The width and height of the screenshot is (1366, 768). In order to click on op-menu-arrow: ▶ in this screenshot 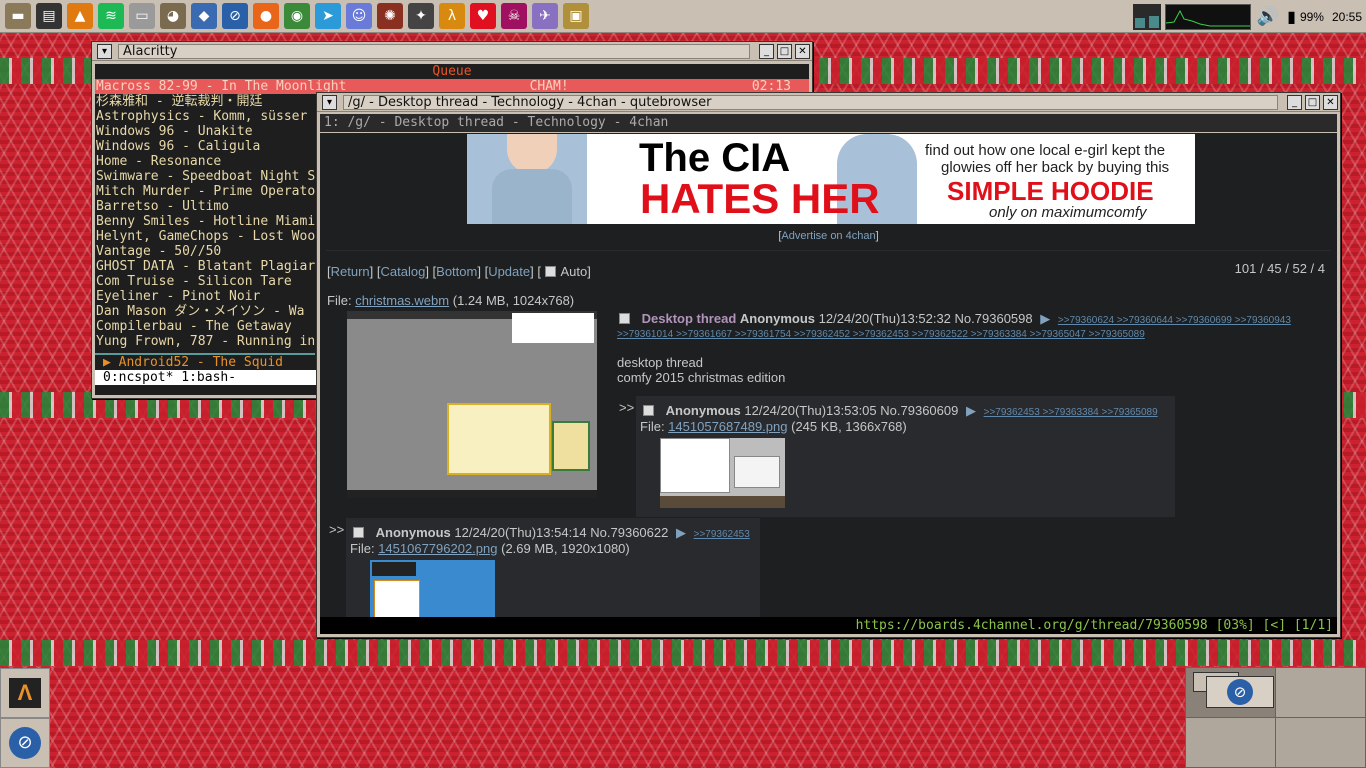, I will do `click(1045, 318)`.